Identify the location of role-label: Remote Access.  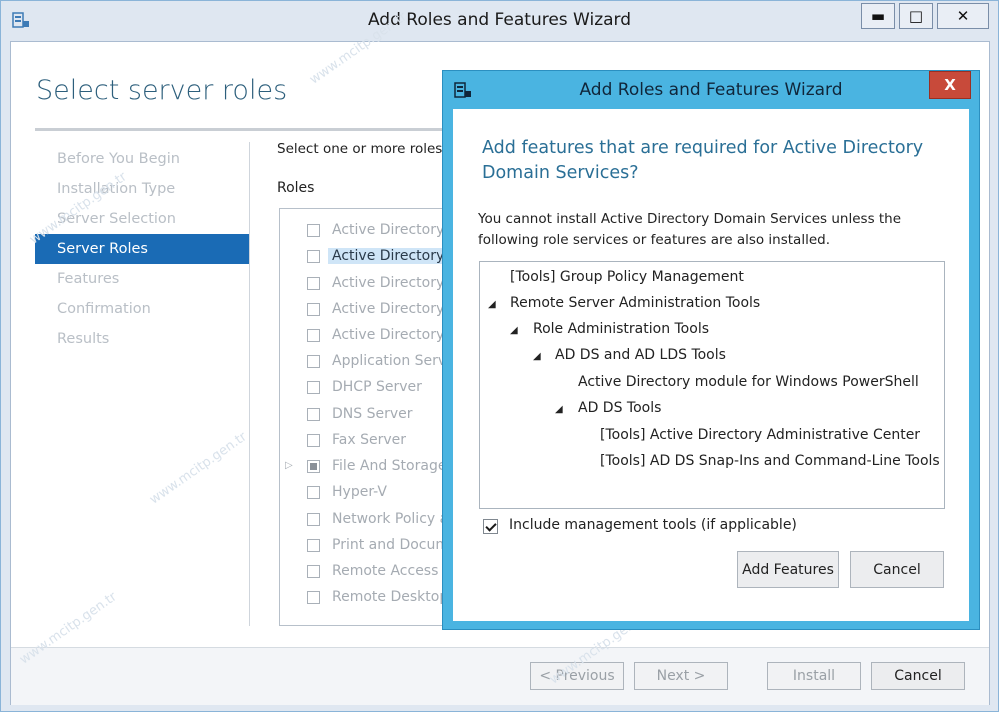
(385, 571).